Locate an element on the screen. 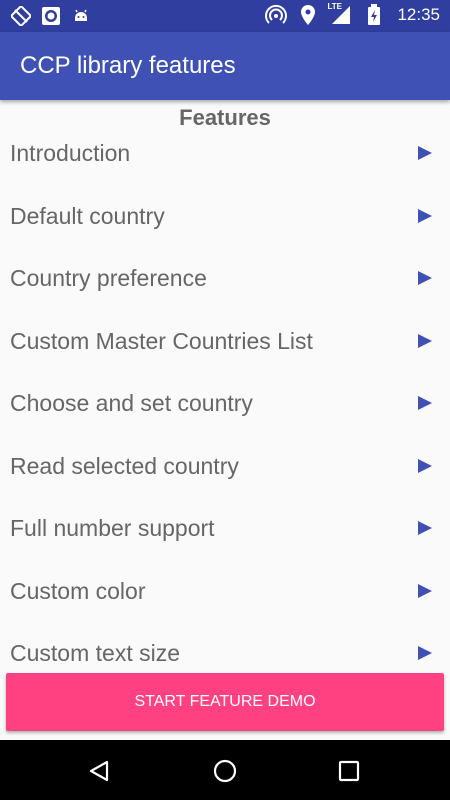 This screenshot has width=450, height=800. feature-item-label: Country preference is located at coordinates (108, 278).